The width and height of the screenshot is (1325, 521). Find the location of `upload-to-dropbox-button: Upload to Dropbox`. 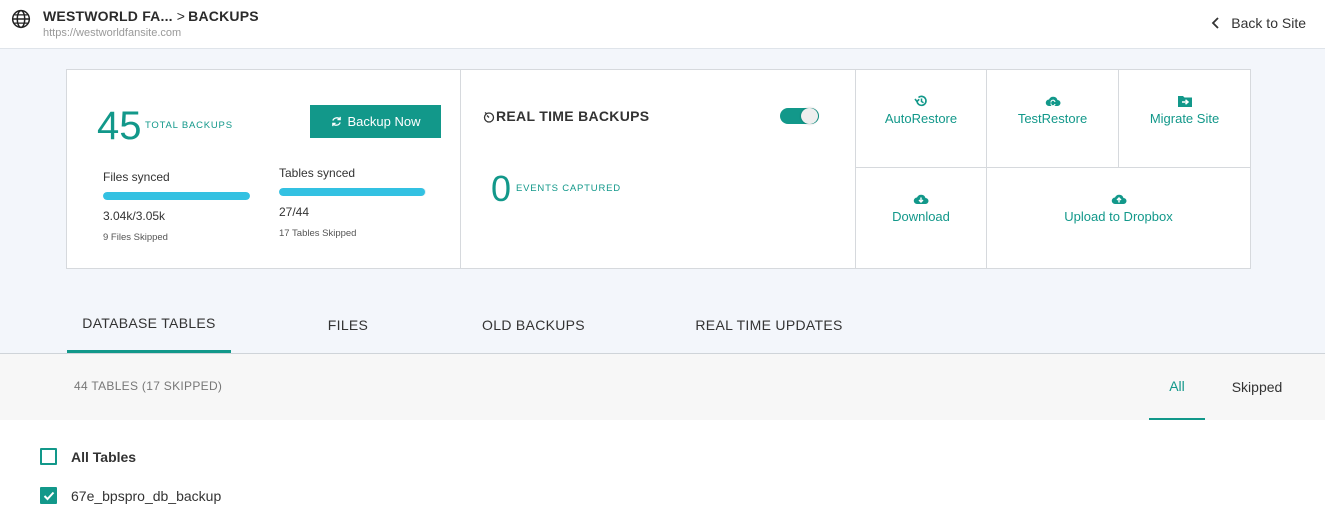

upload-to-dropbox-button: Upload to Dropbox is located at coordinates (1118, 218).